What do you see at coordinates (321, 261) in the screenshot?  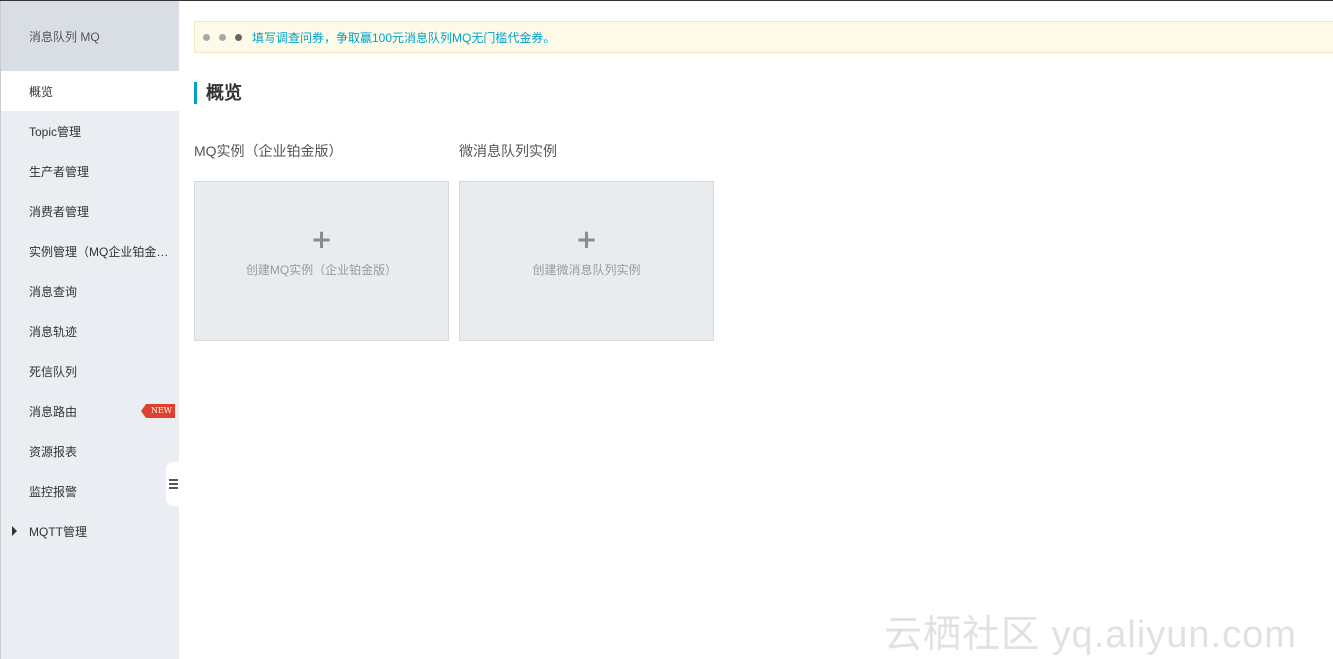 I see `create-mq-instance-card: + 创建MQ实例（企业铂金版）` at bounding box center [321, 261].